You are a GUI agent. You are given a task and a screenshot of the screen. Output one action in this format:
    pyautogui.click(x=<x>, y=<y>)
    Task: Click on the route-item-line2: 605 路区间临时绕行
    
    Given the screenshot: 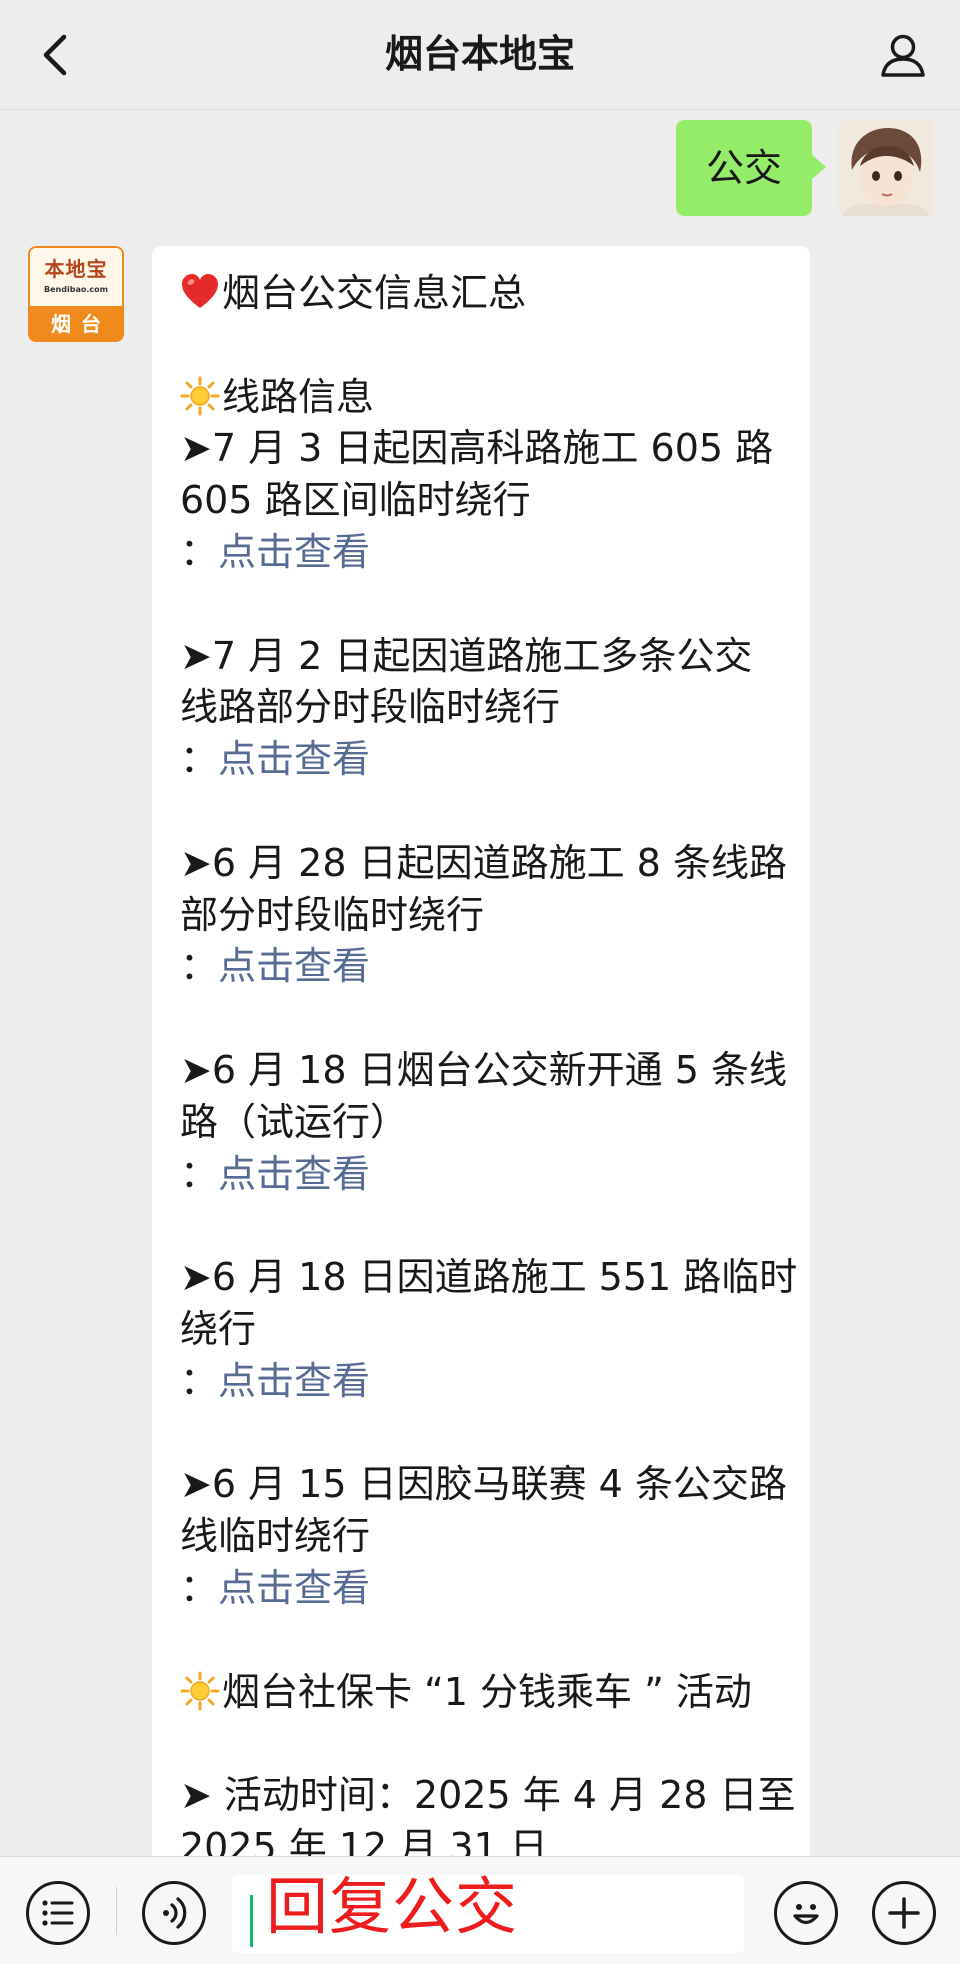 What is the action you would take?
    pyautogui.click(x=355, y=500)
    